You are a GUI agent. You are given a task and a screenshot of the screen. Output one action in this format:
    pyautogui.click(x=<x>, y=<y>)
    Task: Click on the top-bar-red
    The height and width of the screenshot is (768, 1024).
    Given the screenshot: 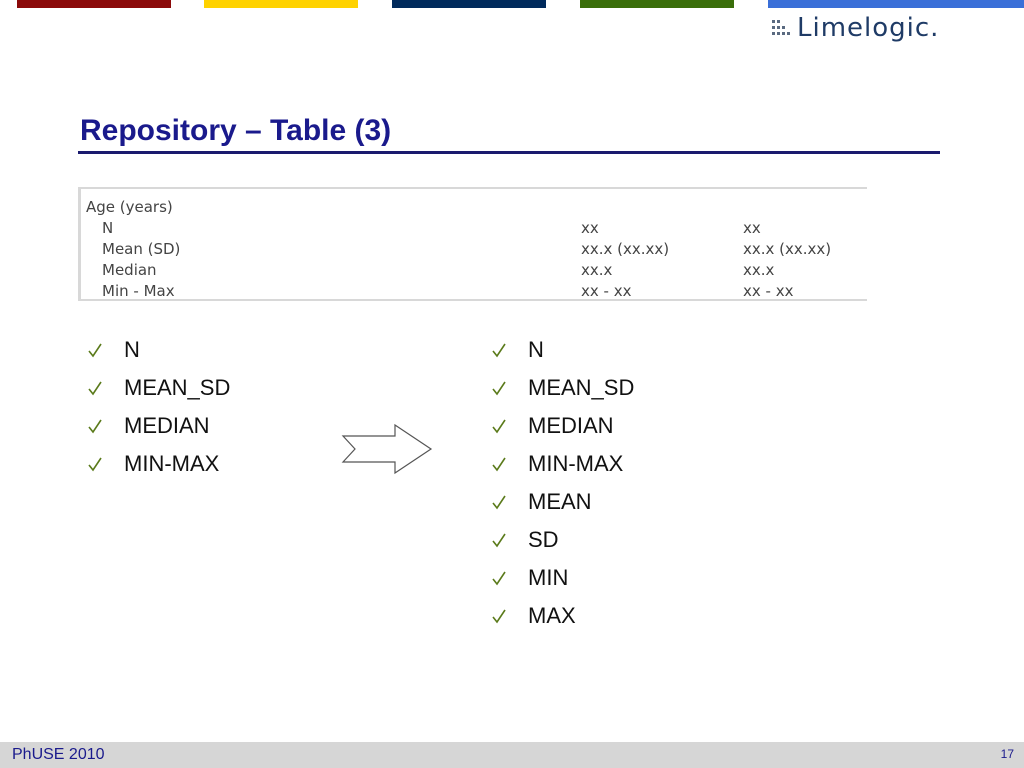 What is the action you would take?
    pyautogui.click(x=94, y=4)
    